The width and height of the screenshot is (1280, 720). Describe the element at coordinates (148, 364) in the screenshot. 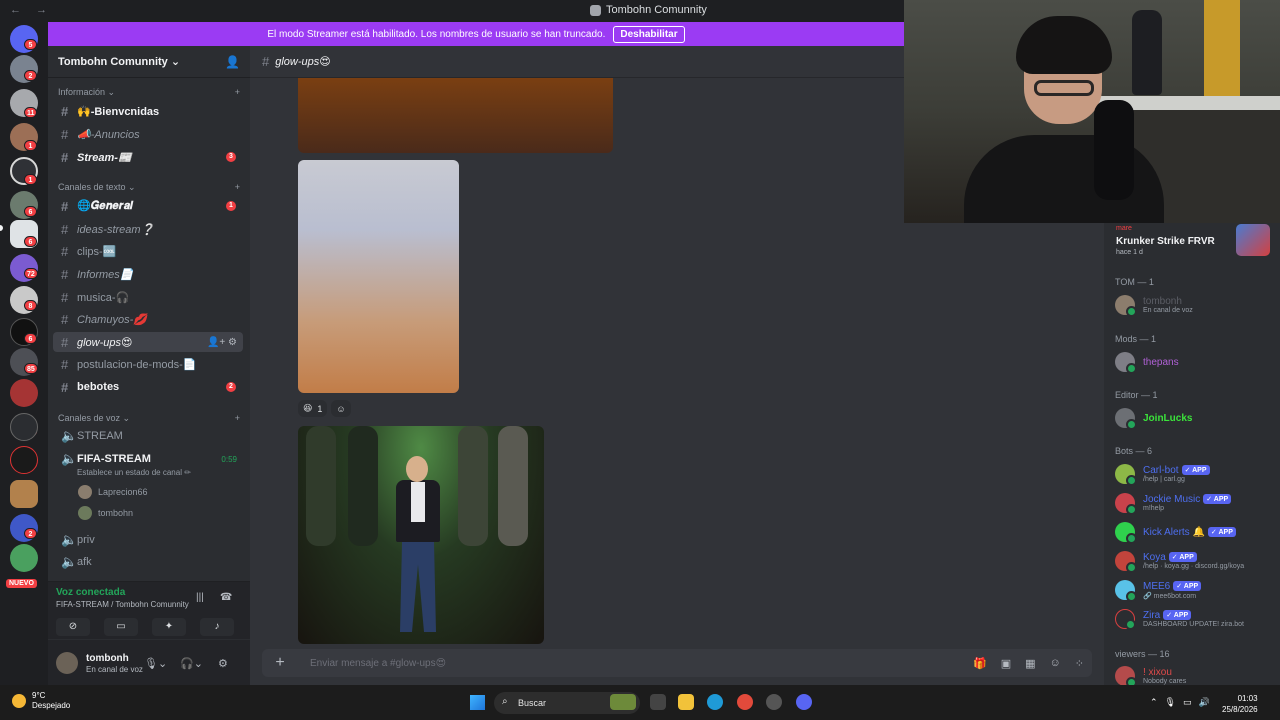

I see `channel-postulacion: # postulacion-de-mods-📄` at that location.